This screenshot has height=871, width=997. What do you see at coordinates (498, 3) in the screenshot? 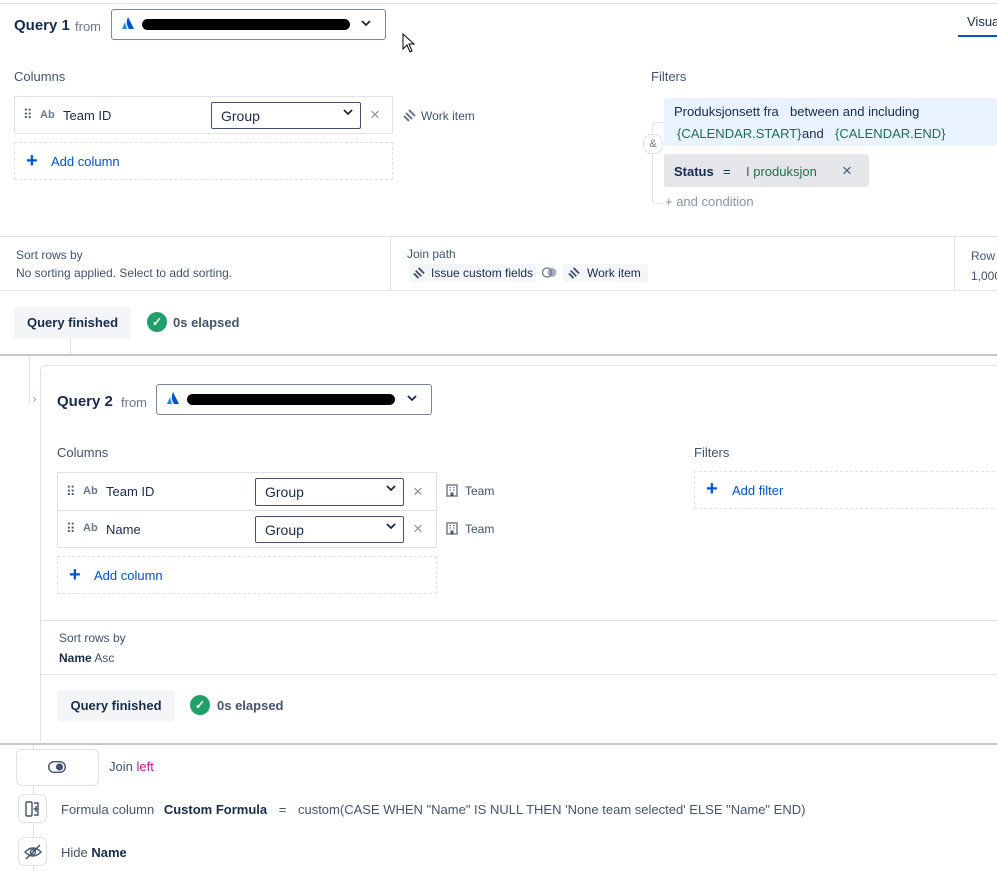
I see `top-divider` at bounding box center [498, 3].